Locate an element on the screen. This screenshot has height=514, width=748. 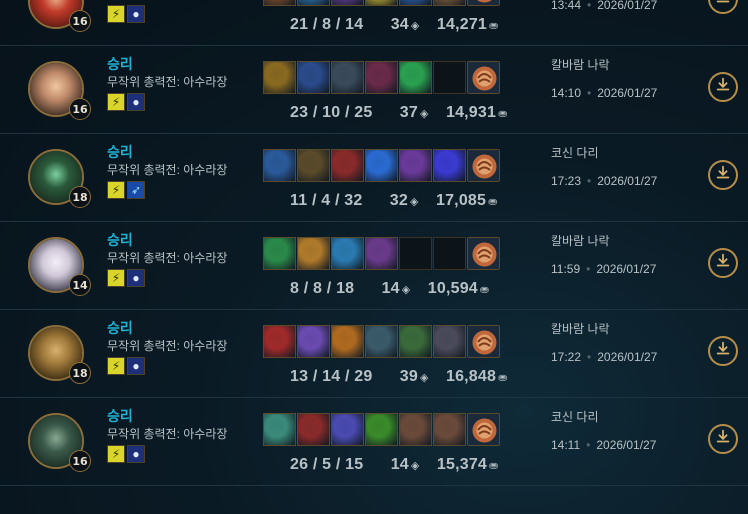
kda: 21 / 8 / 14 is located at coordinates (327, 24).